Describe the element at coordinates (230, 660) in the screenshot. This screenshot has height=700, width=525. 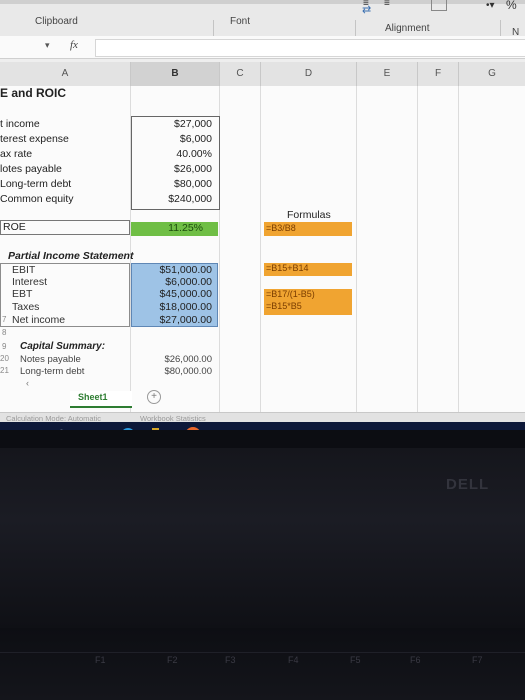
I see `function-key: F3` at that location.